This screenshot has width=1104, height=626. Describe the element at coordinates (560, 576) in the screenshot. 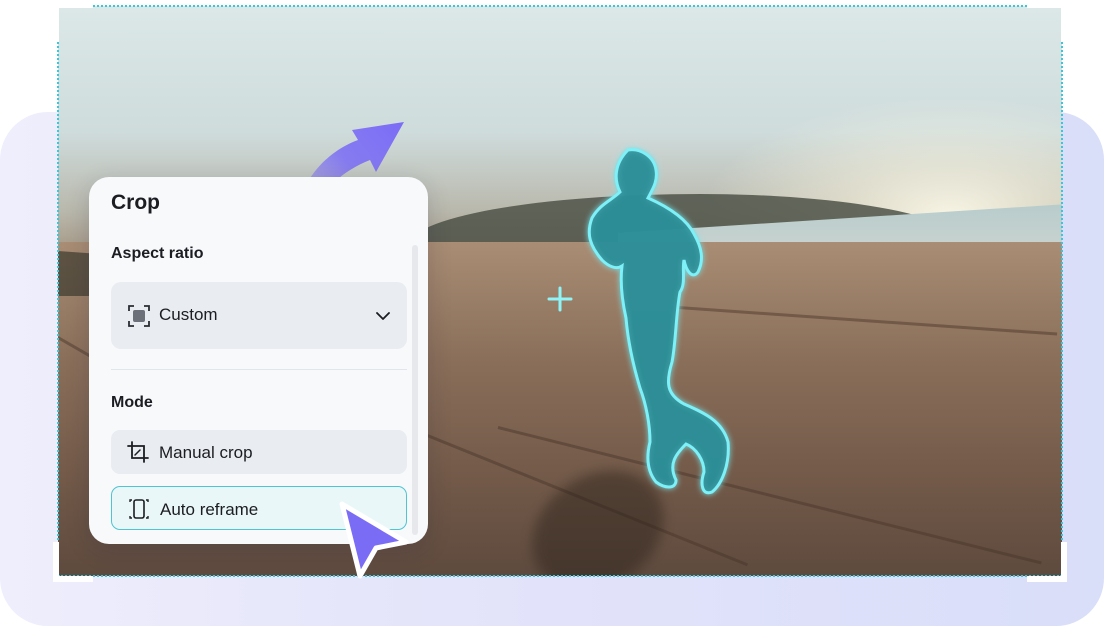

I see `crop-border-bottom` at that location.